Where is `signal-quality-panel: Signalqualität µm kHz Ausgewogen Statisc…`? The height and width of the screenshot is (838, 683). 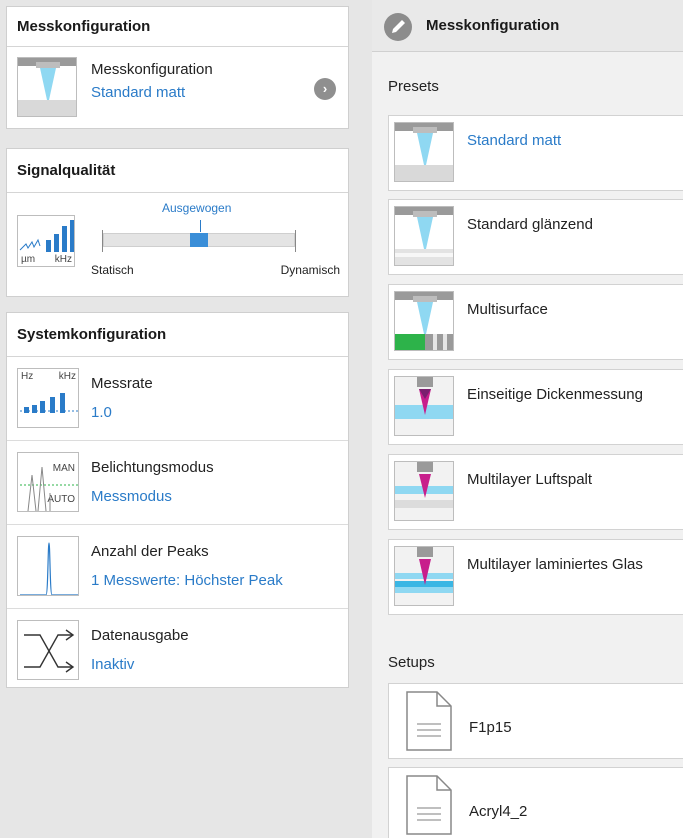
signal-quality-panel: Signalqualität µm kHz Ausgewogen Statisc… is located at coordinates (177, 222).